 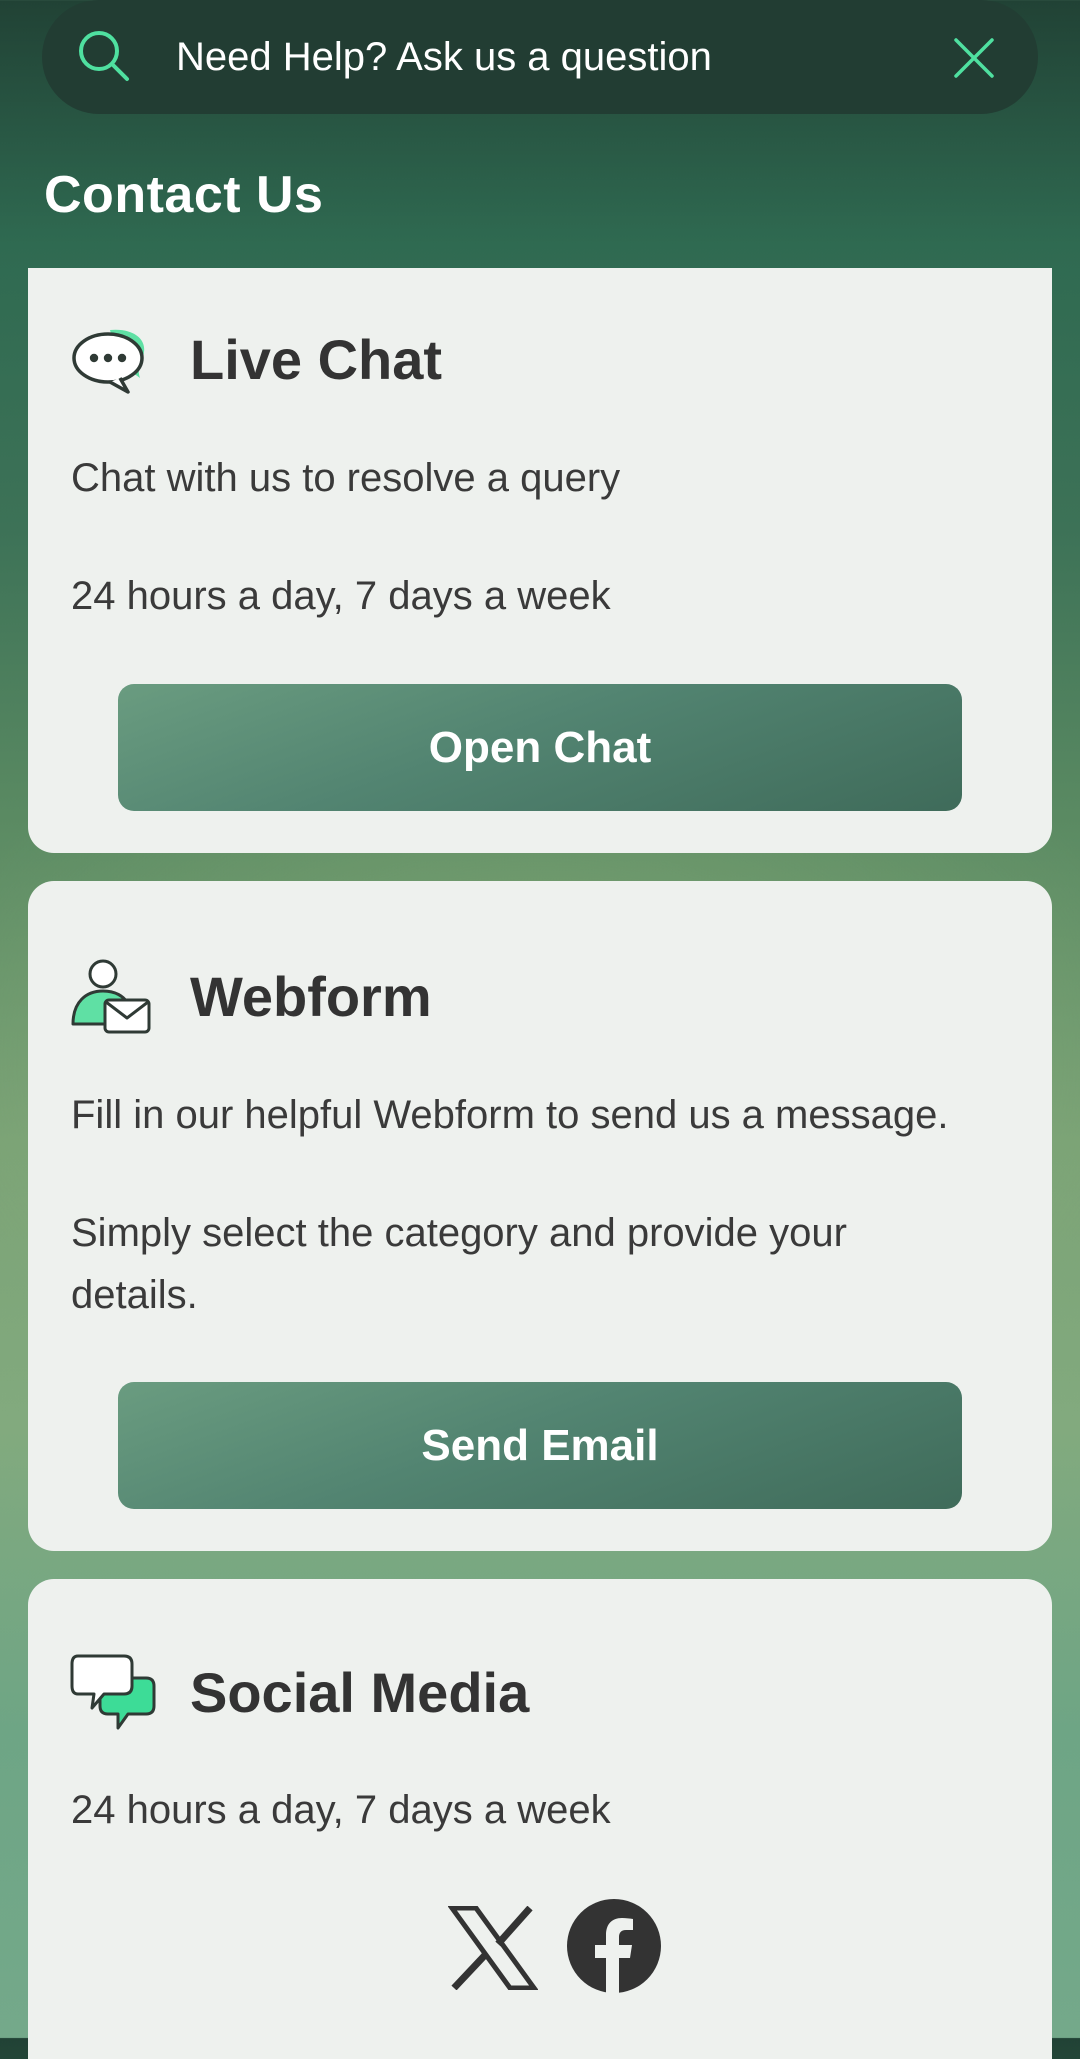 What do you see at coordinates (444, 57) in the screenshot?
I see `search-input: Need Help? Ask us a question` at bounding box center [444, 57].